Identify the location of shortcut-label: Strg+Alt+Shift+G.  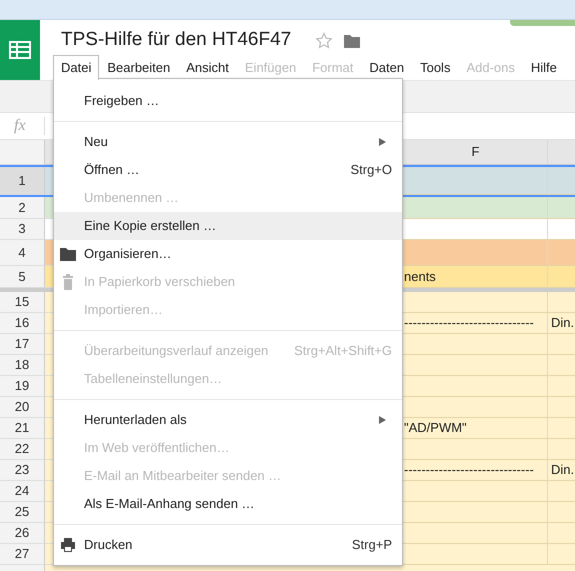
(343, 351).